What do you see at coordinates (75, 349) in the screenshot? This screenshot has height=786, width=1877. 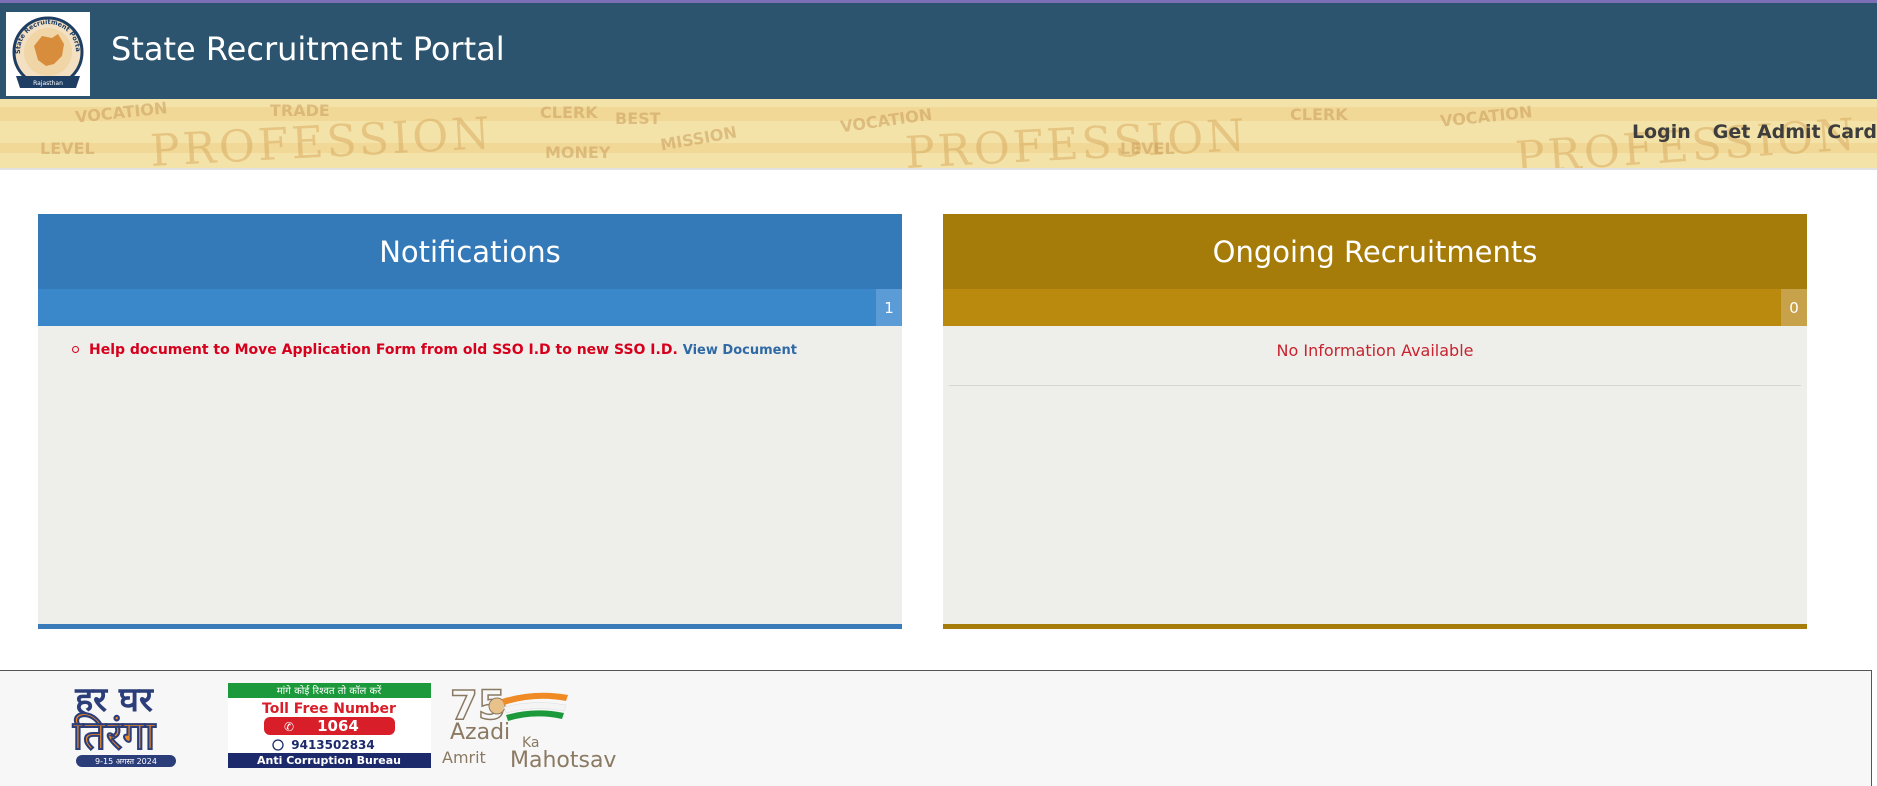 I see `bullet-icon` at bounding box center [75, 349].